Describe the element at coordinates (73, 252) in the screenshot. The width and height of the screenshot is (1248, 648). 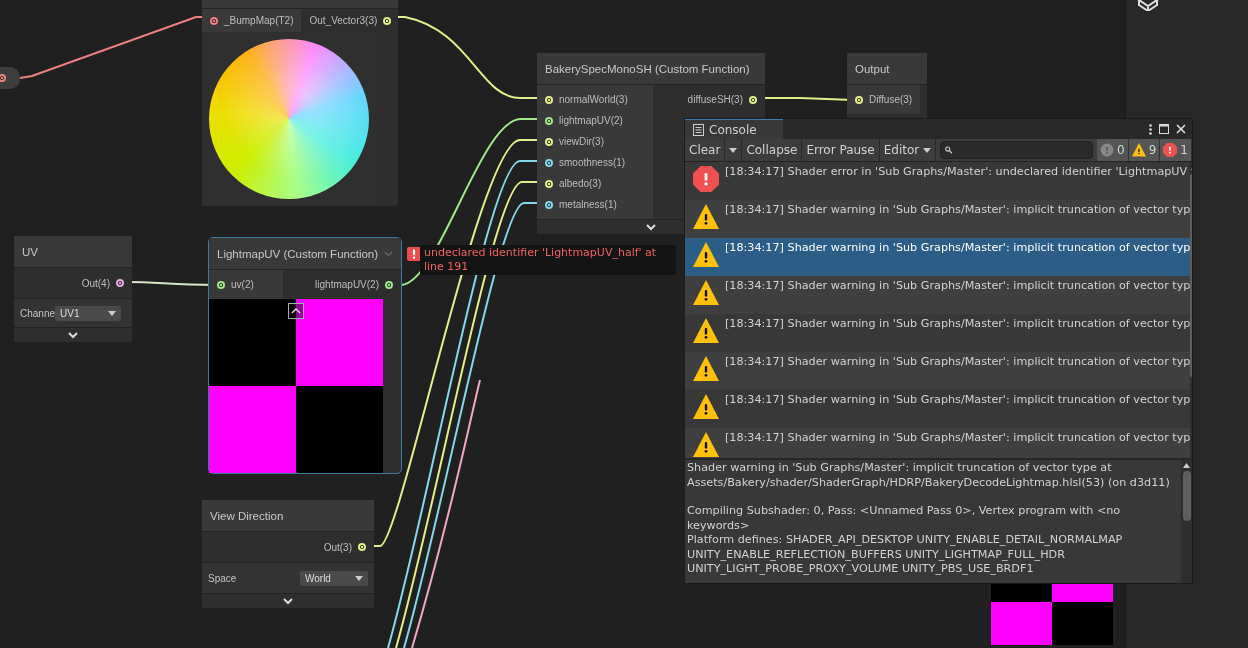
I see `node-header: UV` at that location.